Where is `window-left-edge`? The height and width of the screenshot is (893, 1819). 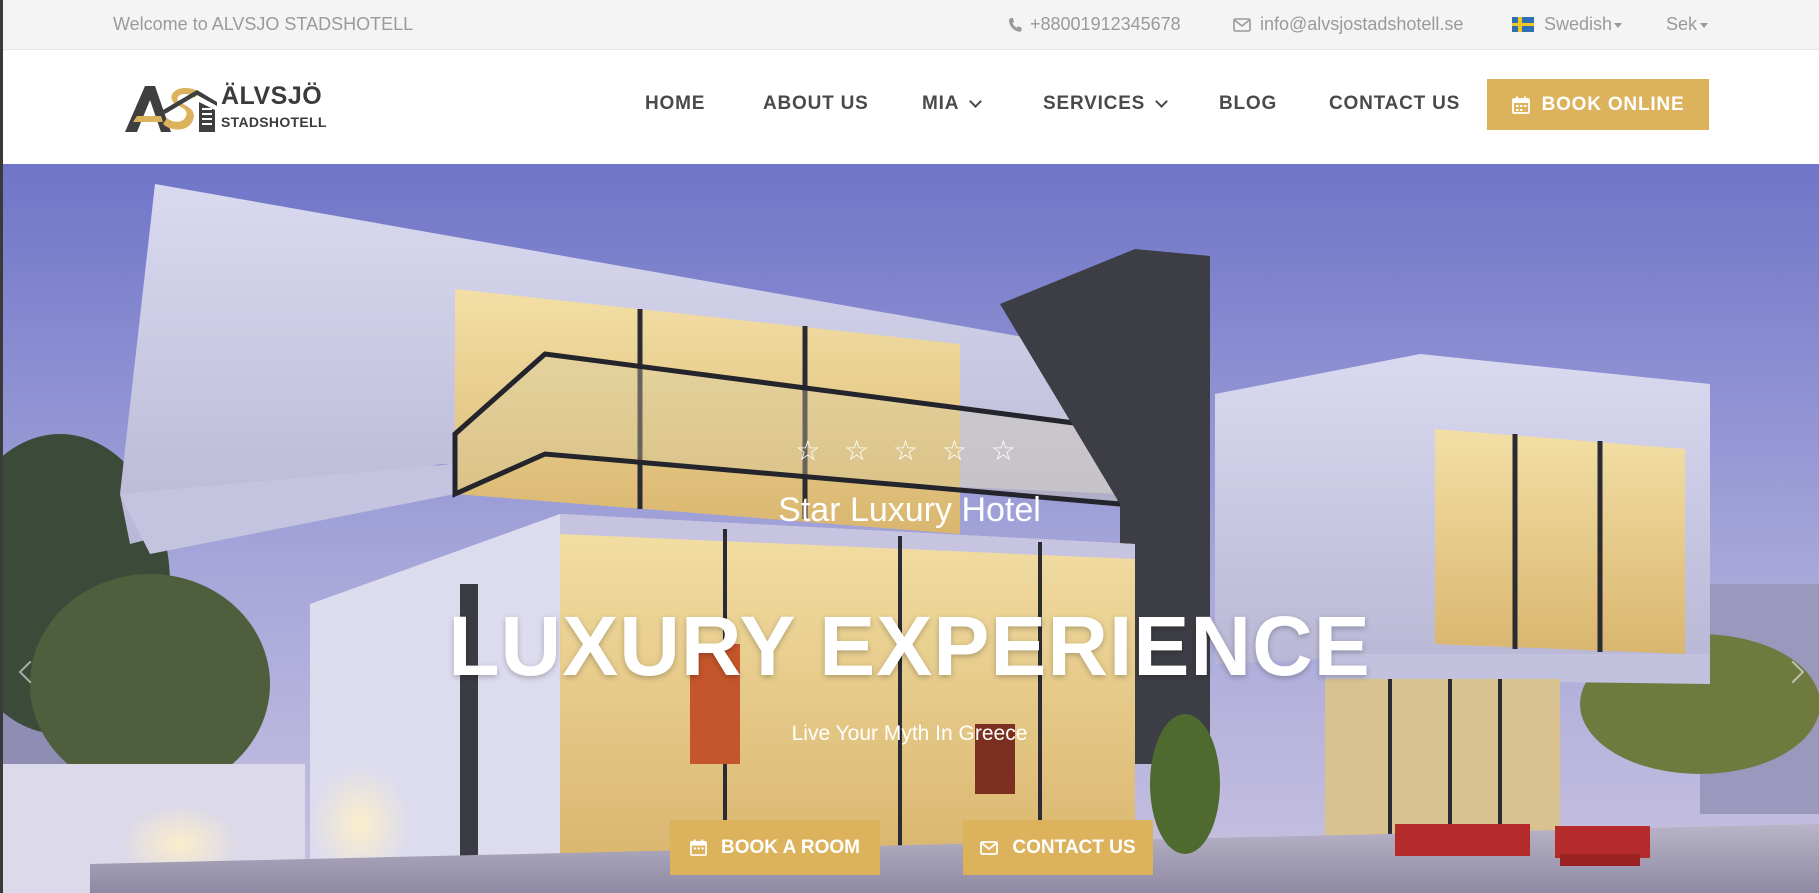
window-left-edge is located at coordinates (1, 446).